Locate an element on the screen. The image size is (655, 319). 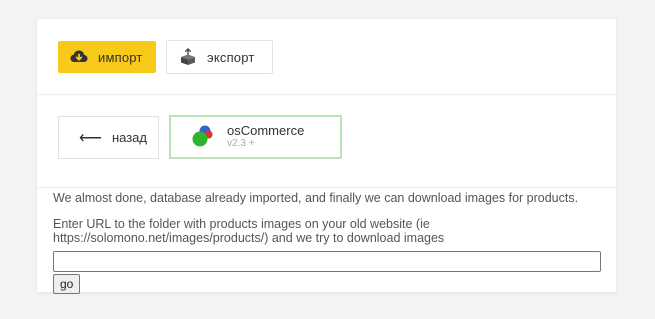
platform-info: osCommerce v2.3 + is located at coordinates (265, 137).